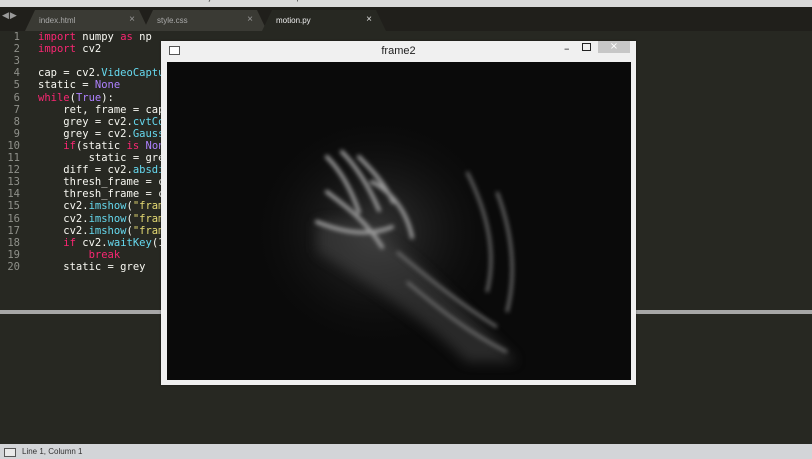 The height and width of the screenshot is (459, 812). Describe the element at coordinates (13, 206) in the screenshot. I see `line-number: 15` at that location.